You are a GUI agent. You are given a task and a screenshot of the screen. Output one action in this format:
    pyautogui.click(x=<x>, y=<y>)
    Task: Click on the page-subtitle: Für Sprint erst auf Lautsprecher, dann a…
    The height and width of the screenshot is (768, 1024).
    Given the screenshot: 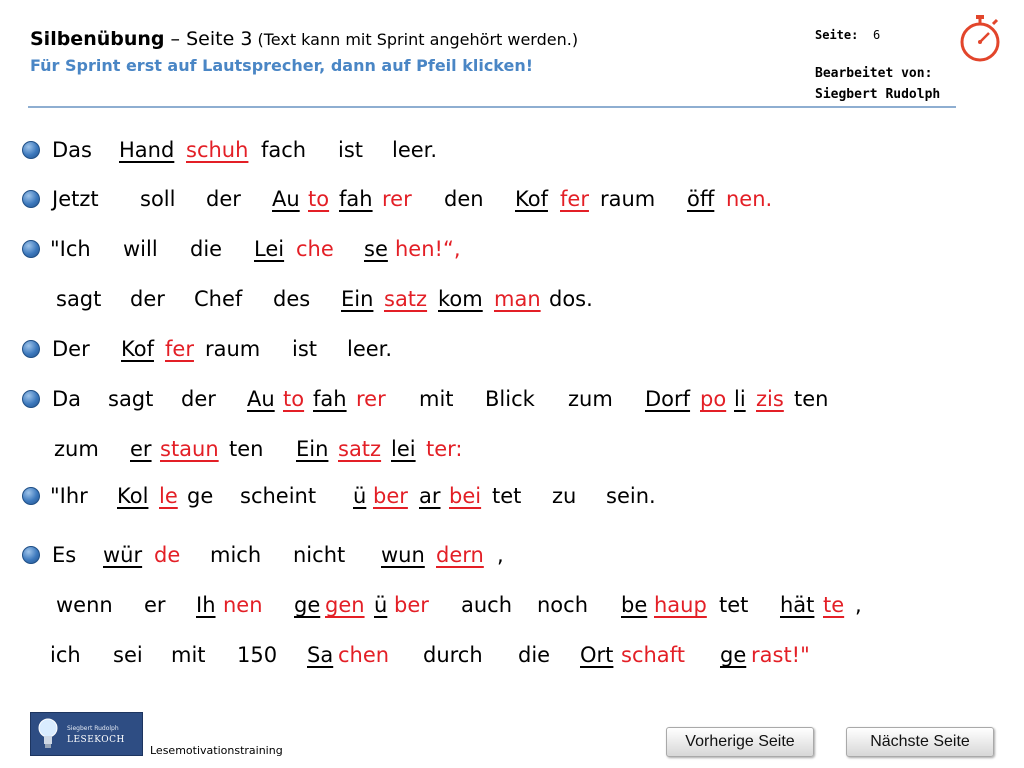 What is the action you would take?
    pyautogui.click(x=282, y=65)
    